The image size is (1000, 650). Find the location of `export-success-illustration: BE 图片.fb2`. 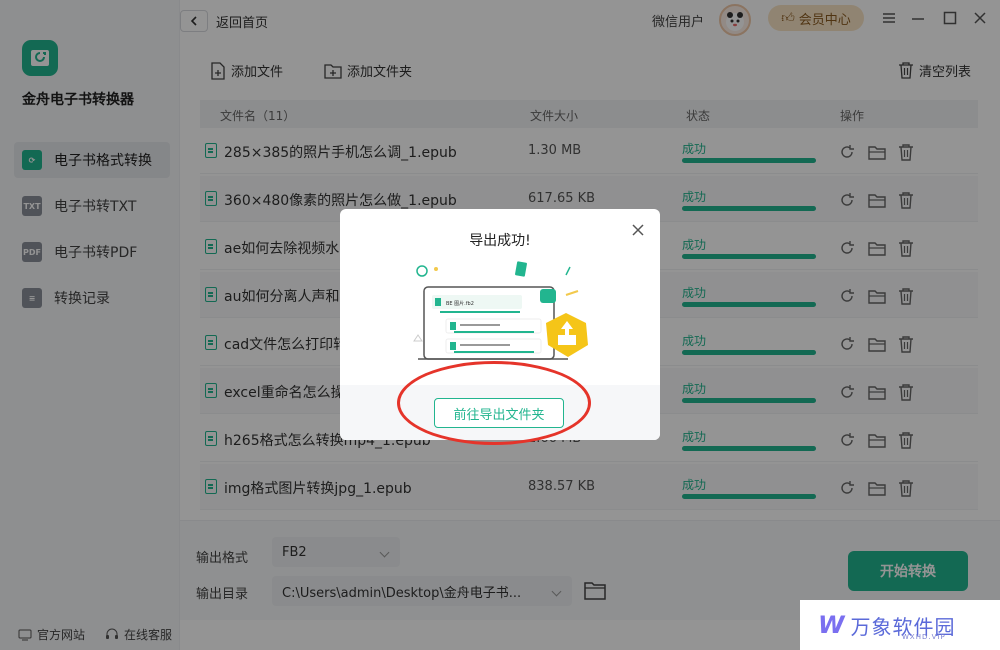

export-success-illustration: BE 图片.fb2 is located at coordinates (500, 310).